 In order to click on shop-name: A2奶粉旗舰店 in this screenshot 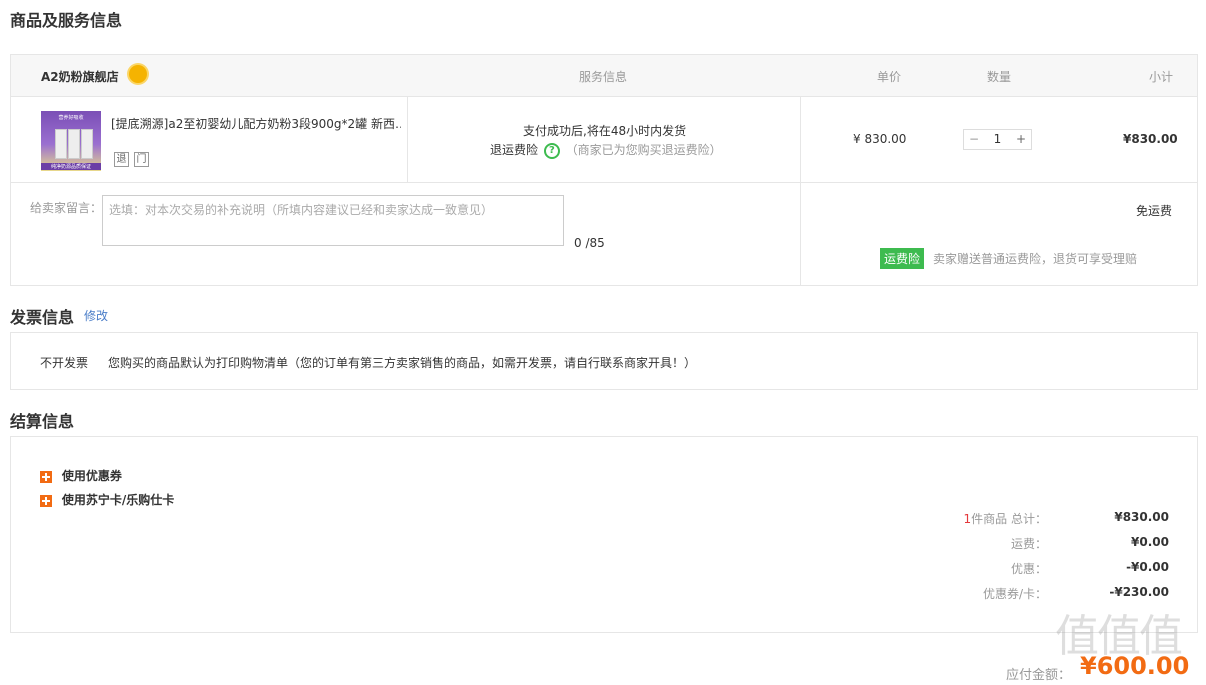, I will do `click(80, 76)`.